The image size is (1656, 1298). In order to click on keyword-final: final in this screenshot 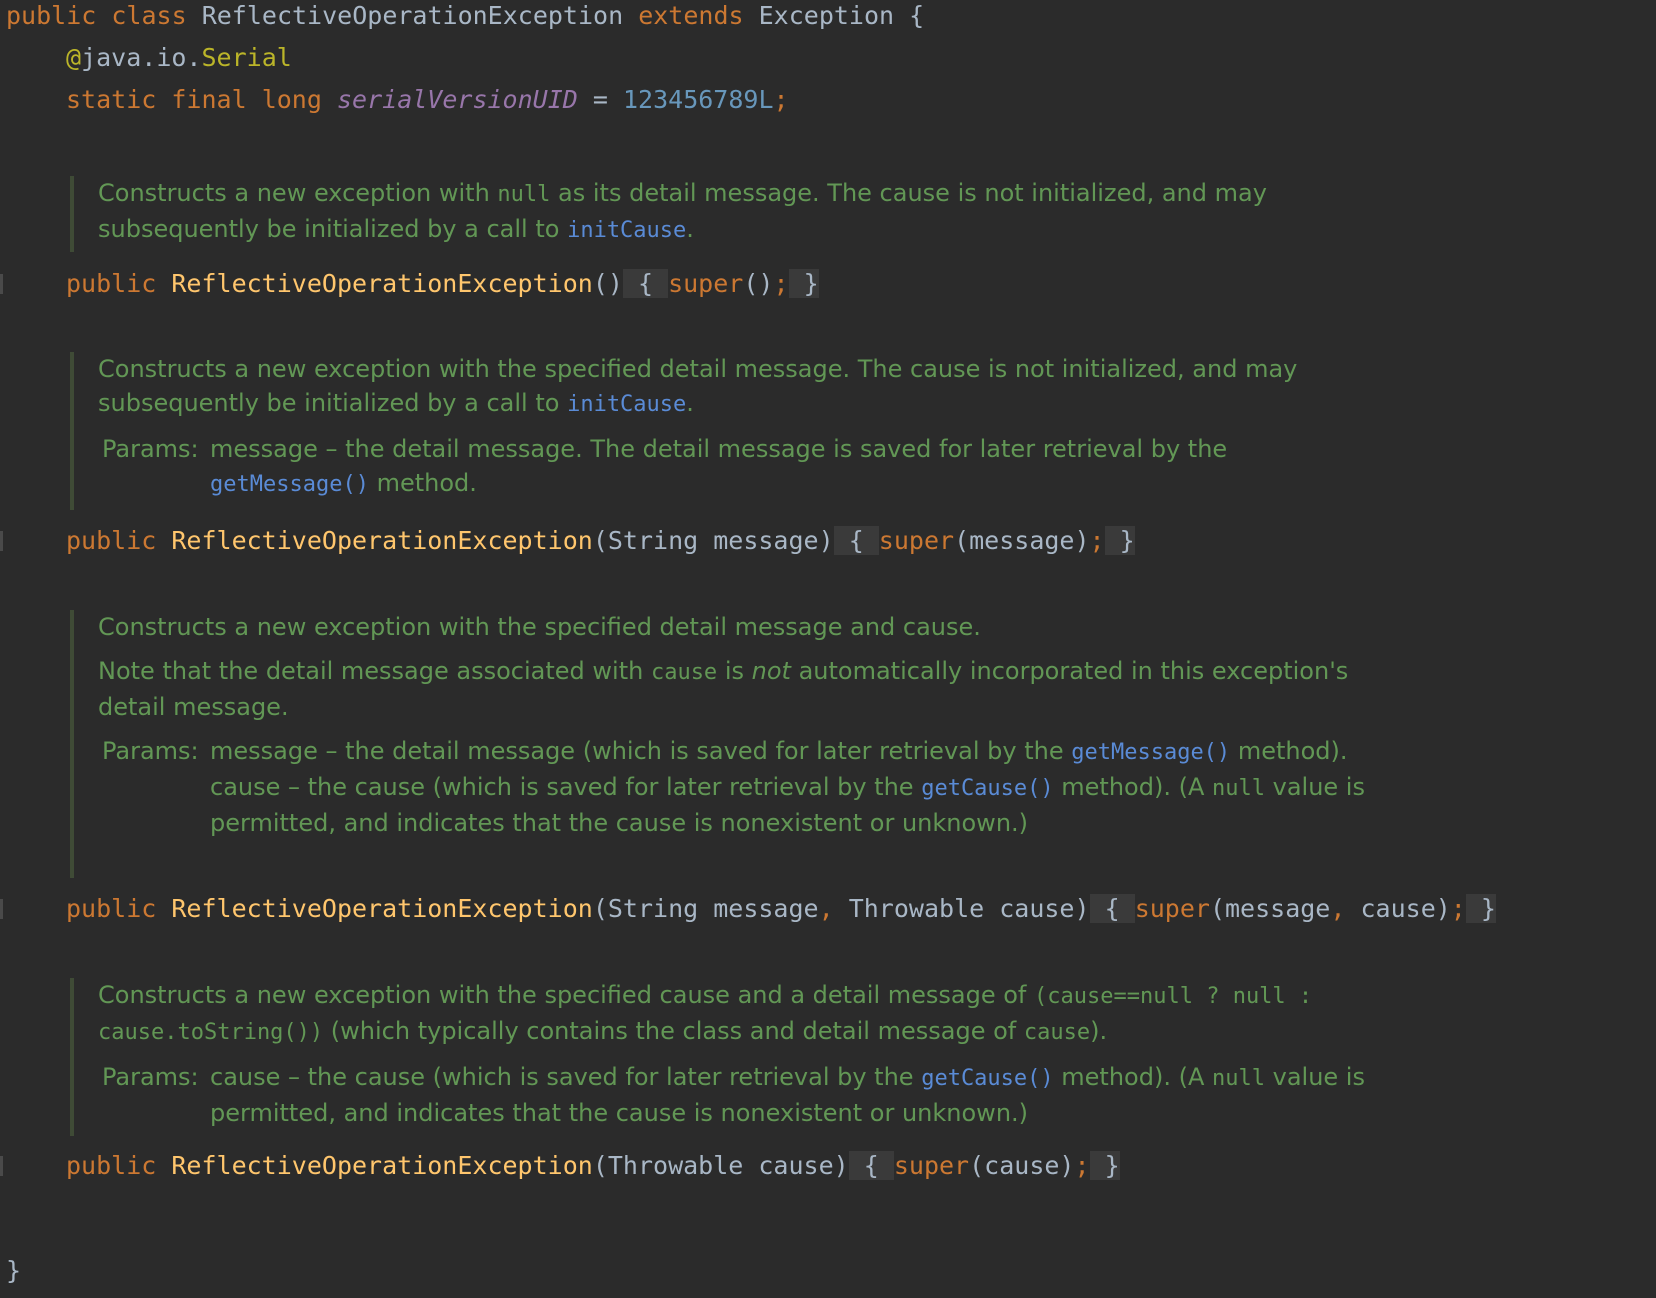, I will do `click(209, 99)`.